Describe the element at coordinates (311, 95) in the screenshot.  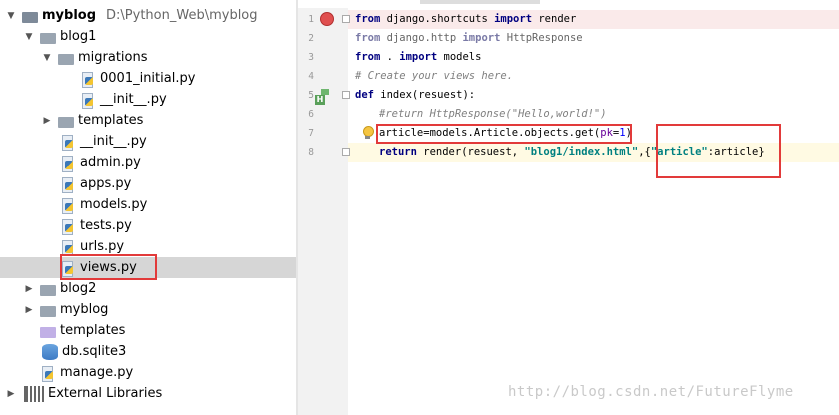
I see `line-number: 5` at that location.